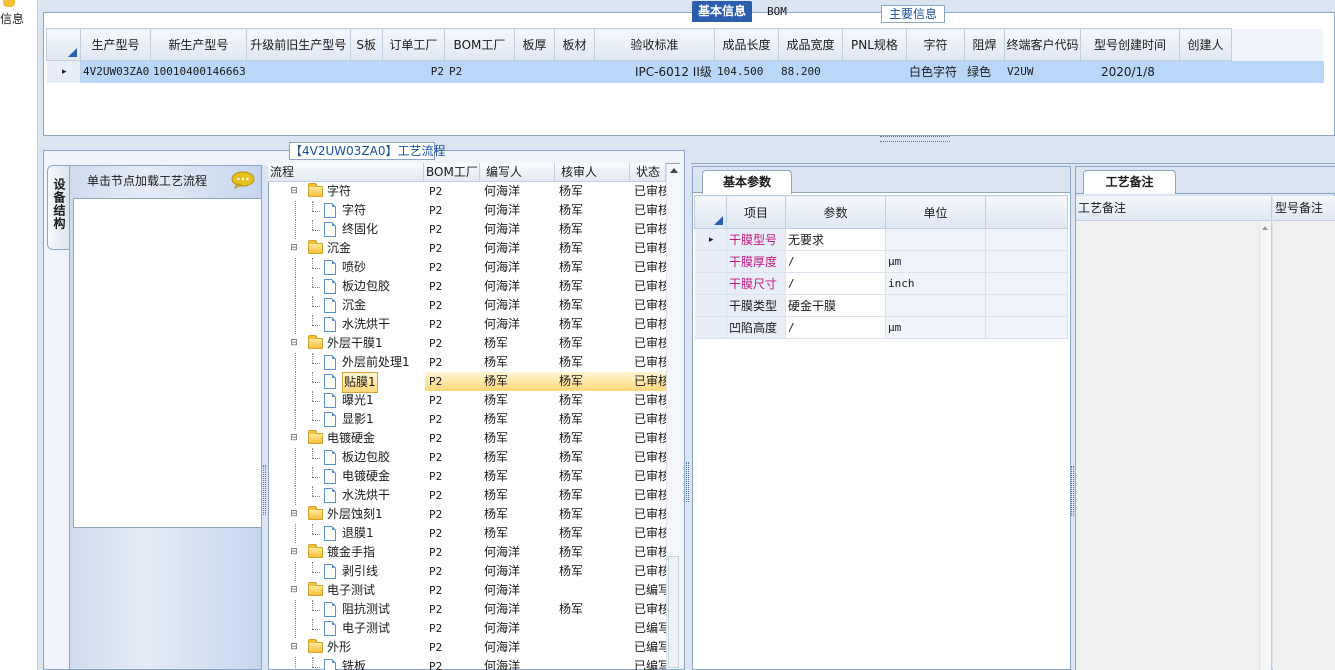  I want to click on tree-row: 终固化 P2 何海洋 杨军 已审核, so click(467, 229).